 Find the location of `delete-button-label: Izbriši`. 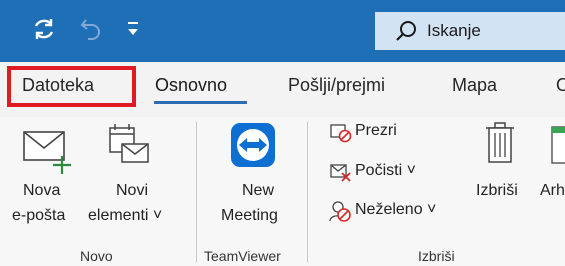

delete-button-label: Izbriši is located at coordinates (497, 191).